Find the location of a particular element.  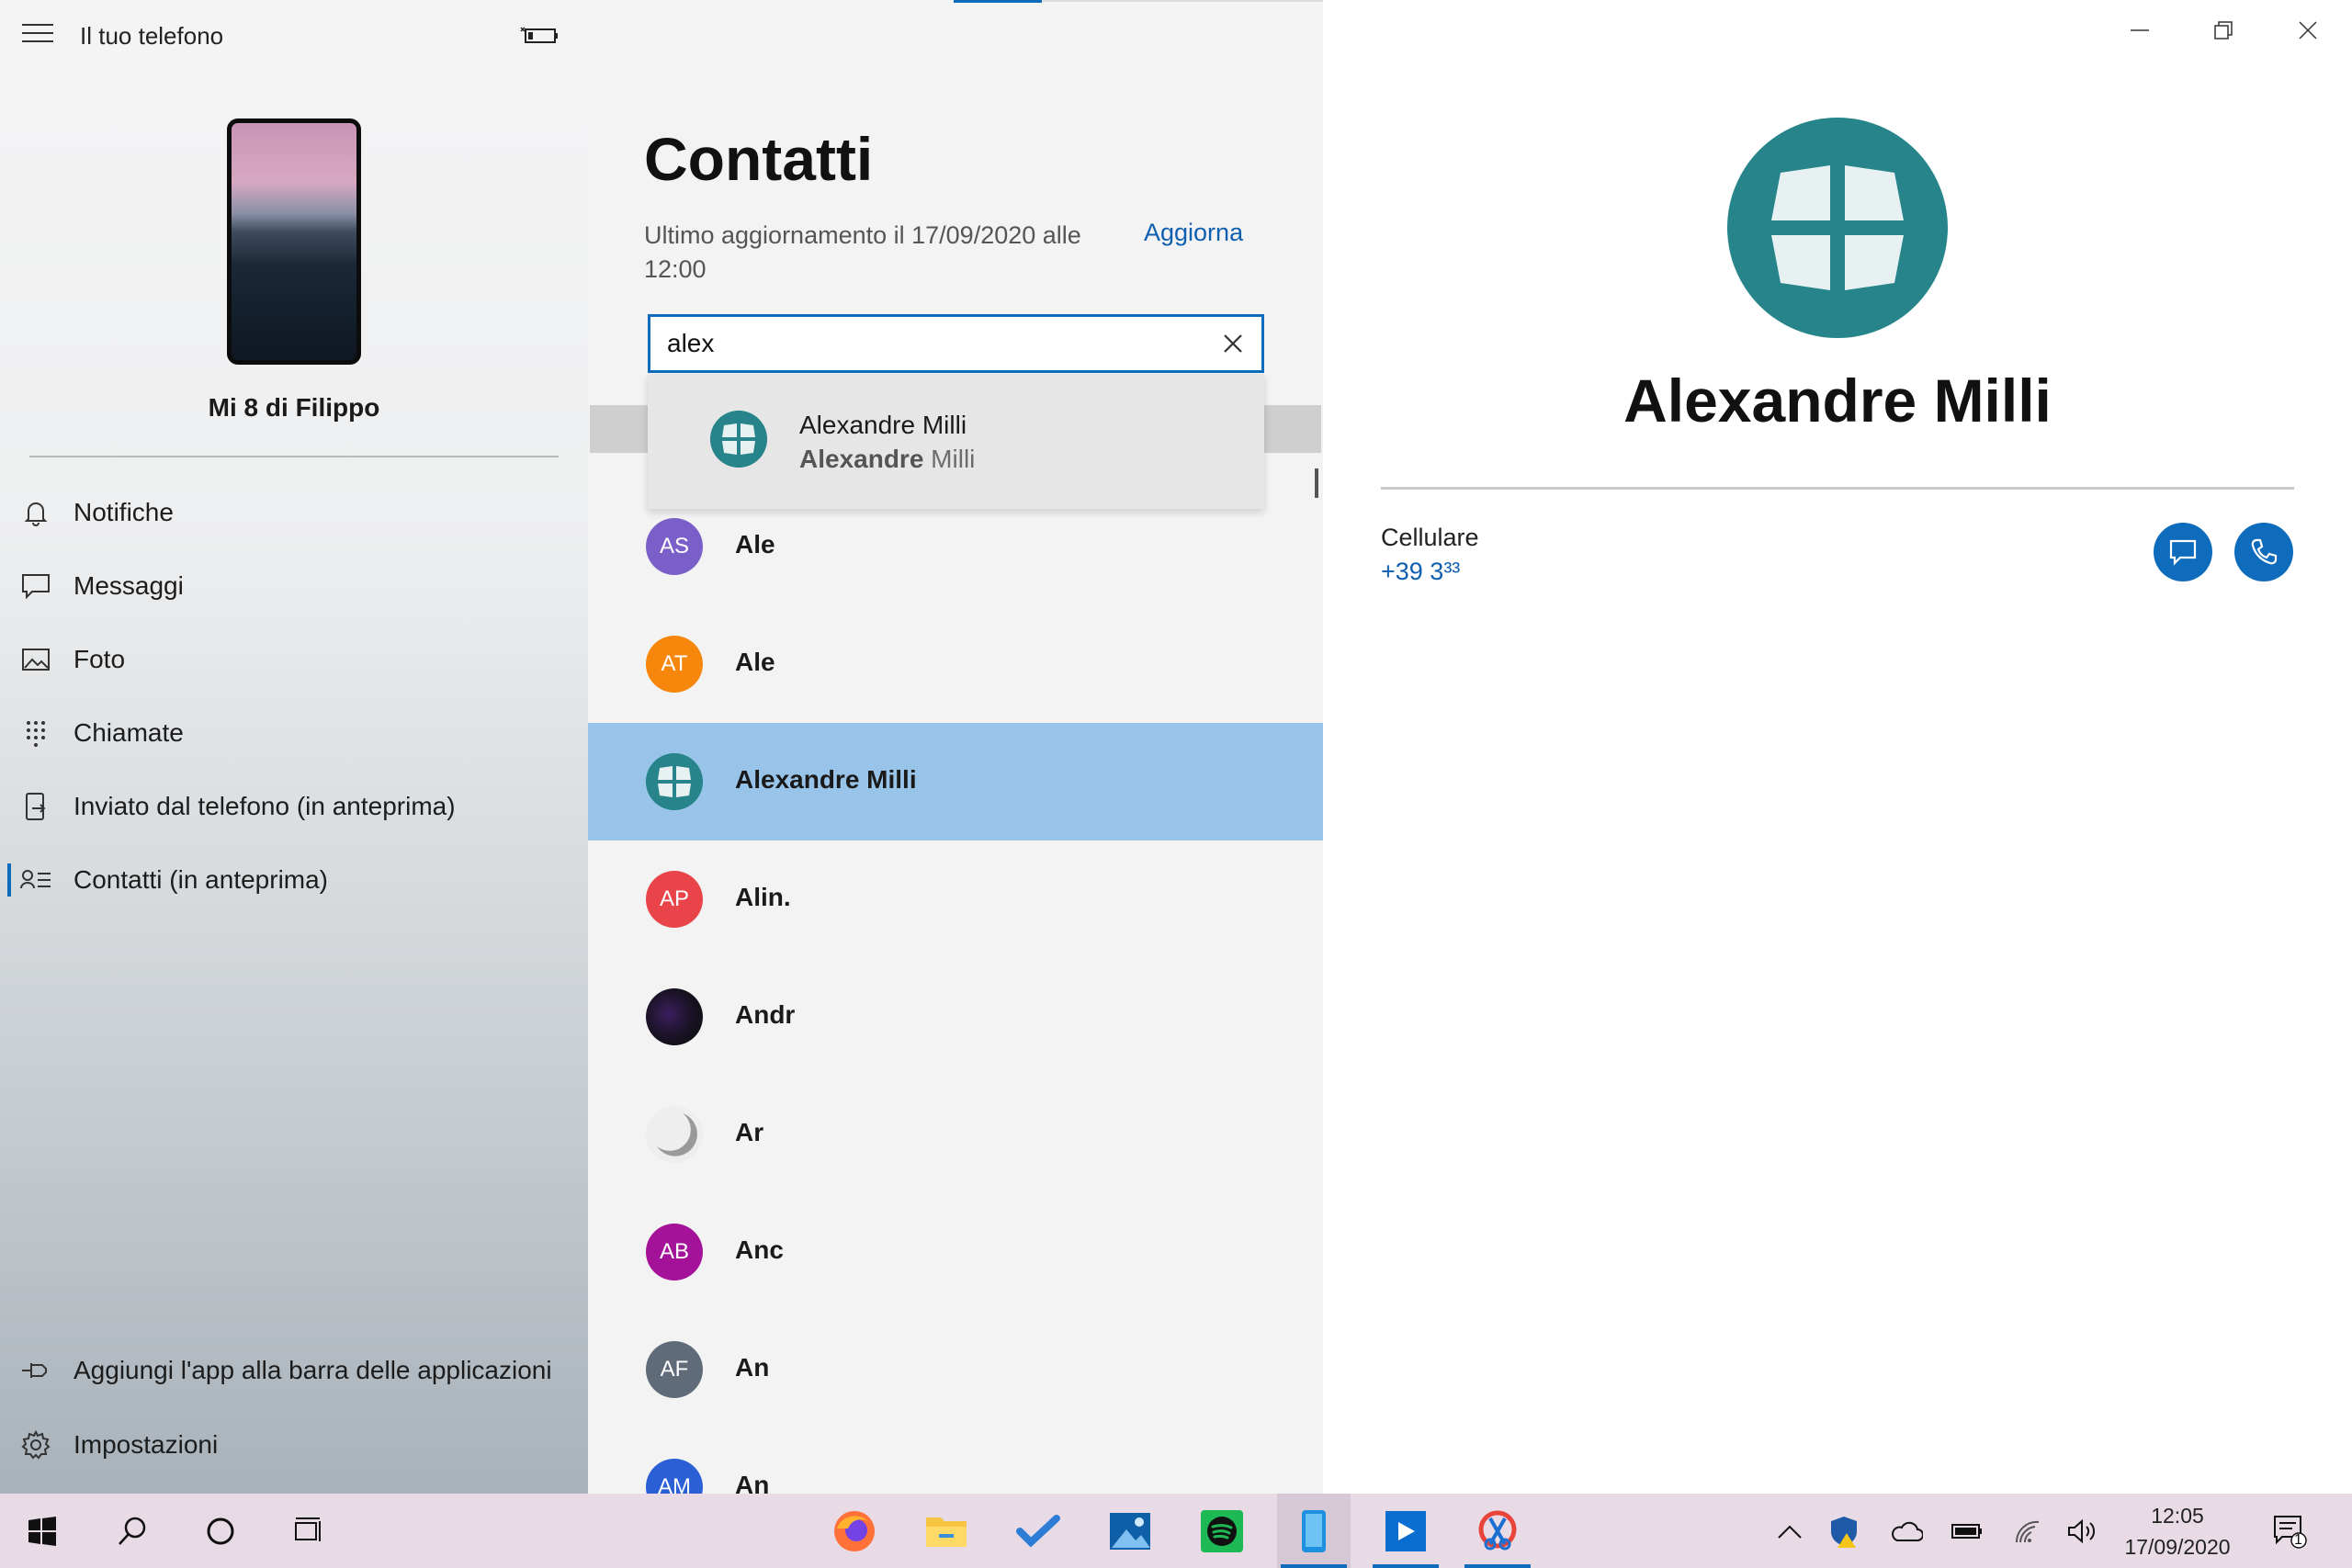

start-button is located at coordinates (42, 1531).